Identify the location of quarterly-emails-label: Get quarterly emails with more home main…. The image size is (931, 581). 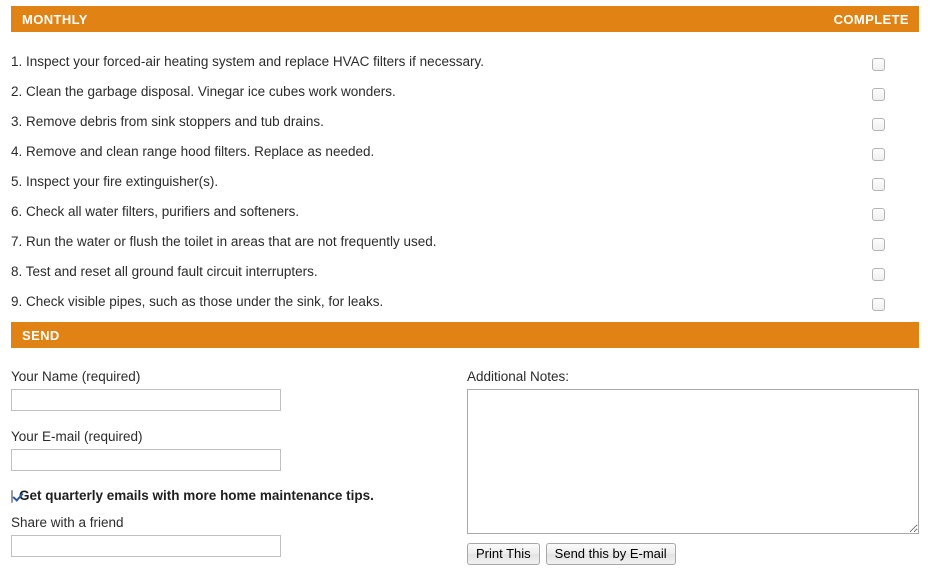
(196, 495).